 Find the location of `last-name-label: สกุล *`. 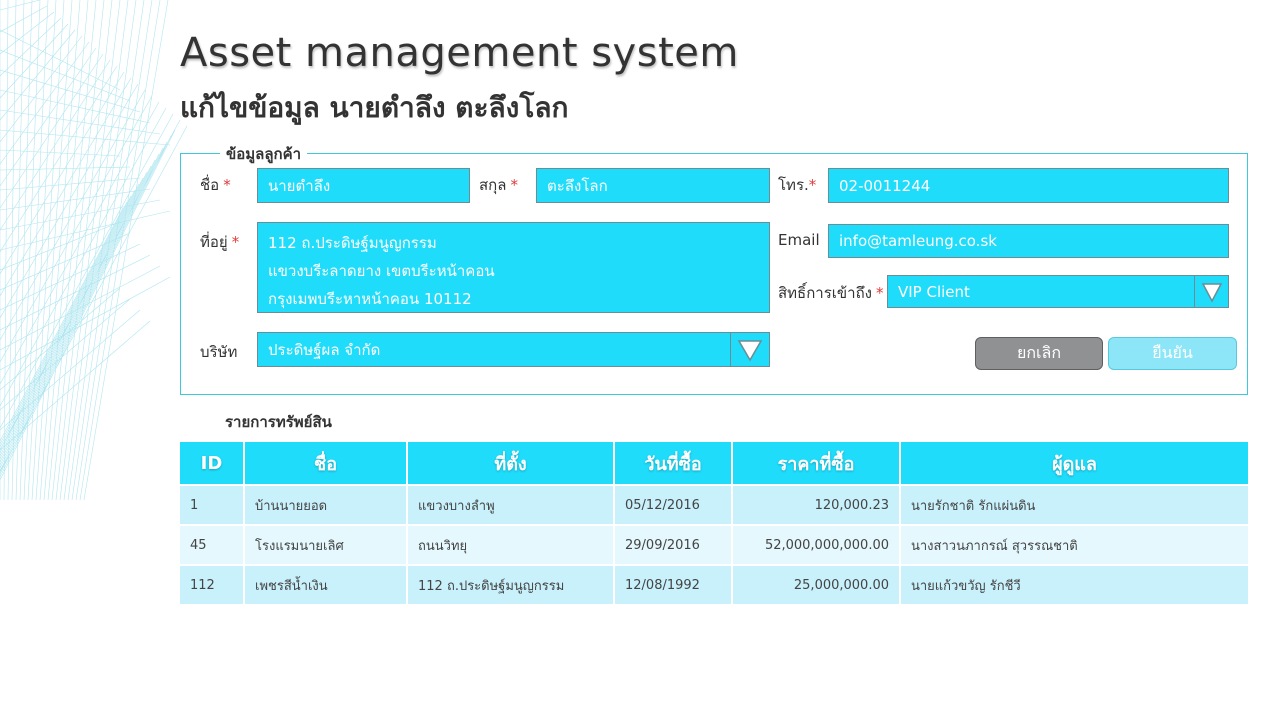

last-name-label: สกุล * is located at coordinates (498, 185).